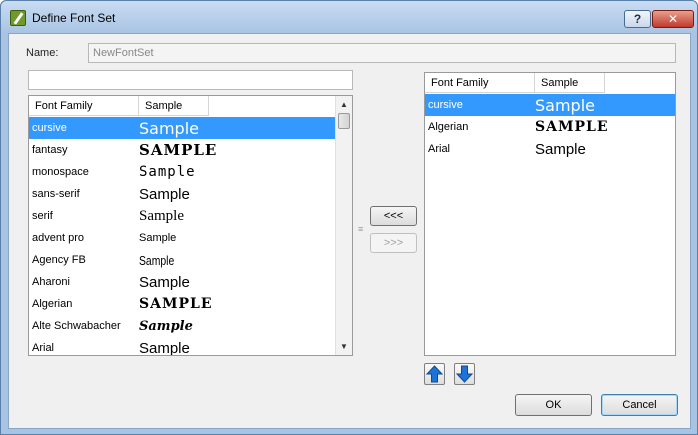 The image size is (698, 435). What do you see at coordinates (74, 18) in the screenshot?
I see `window-title: Define Font Set` at bounding box center [74, 18].